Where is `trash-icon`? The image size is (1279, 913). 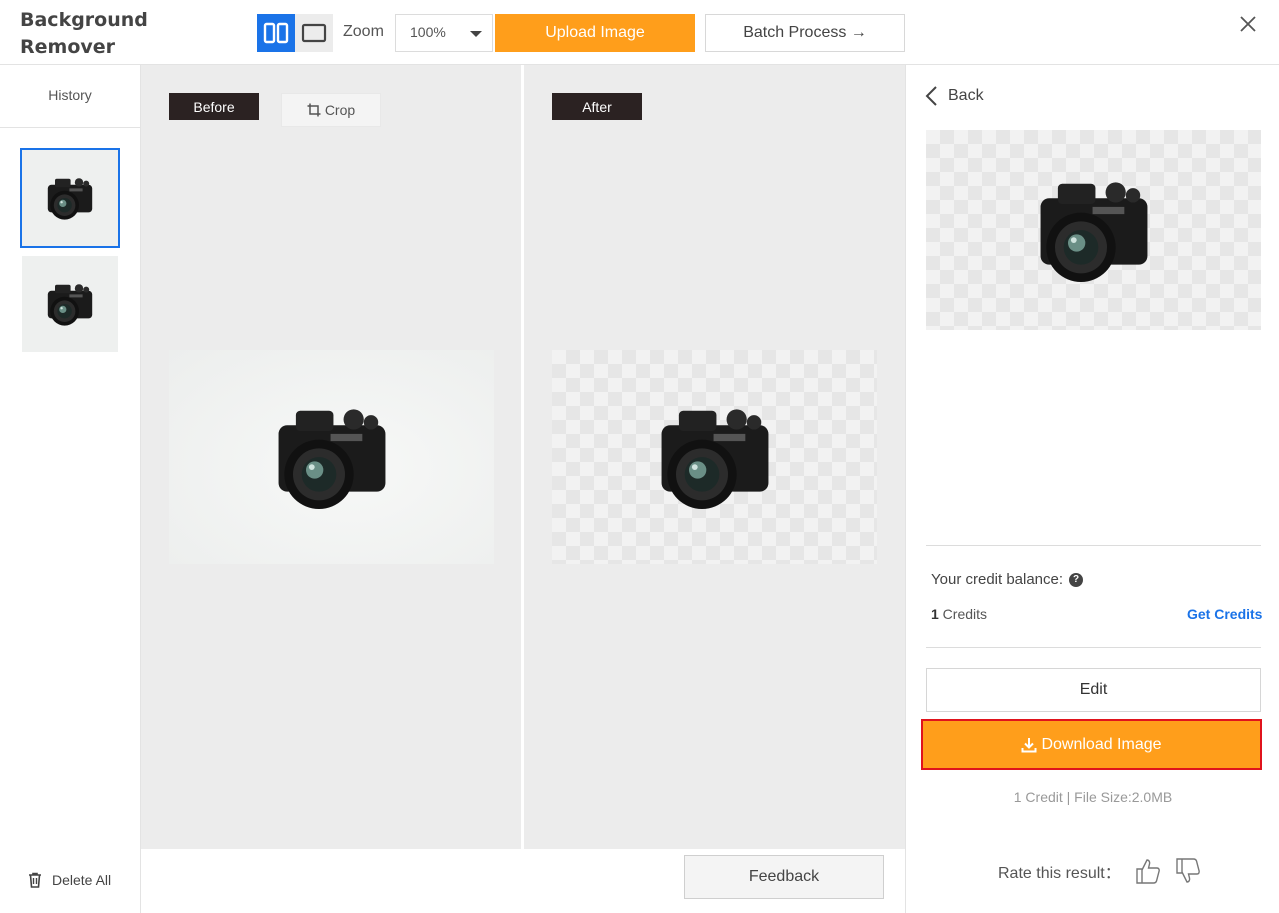 trash-icon is located at coordinates (35, 880).